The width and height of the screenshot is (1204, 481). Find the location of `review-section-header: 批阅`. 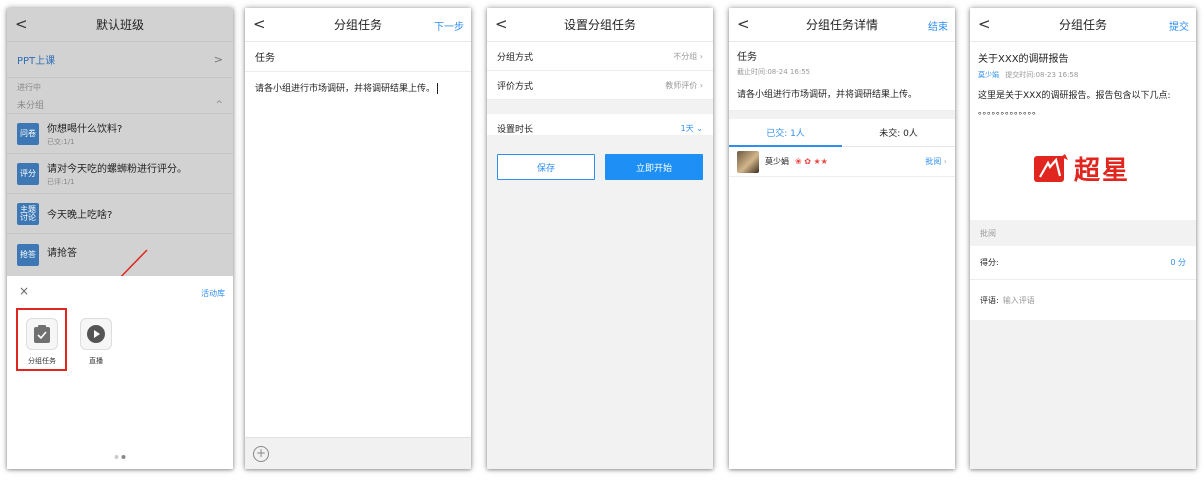

review-section-header: 批阅 is located at coordinates (1083, 233).